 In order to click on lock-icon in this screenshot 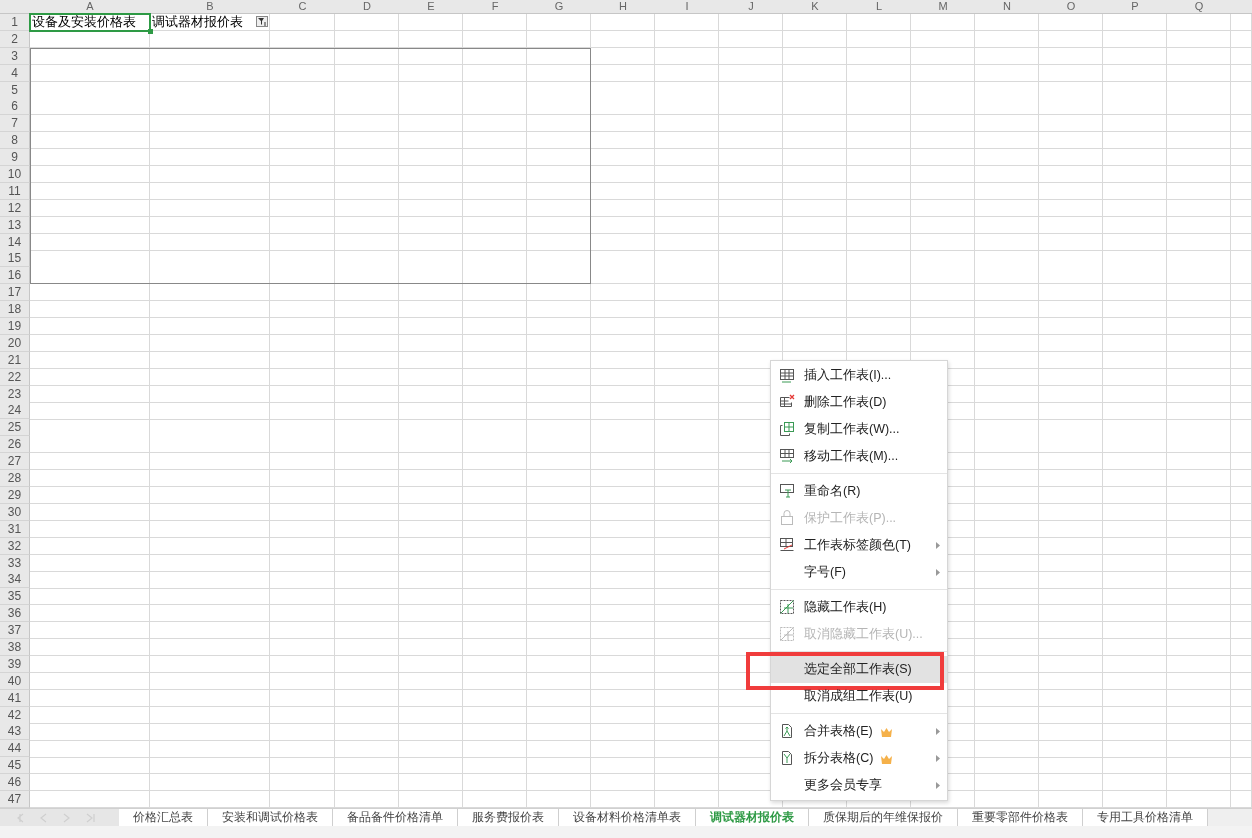, I will do `click(787, 518)`.